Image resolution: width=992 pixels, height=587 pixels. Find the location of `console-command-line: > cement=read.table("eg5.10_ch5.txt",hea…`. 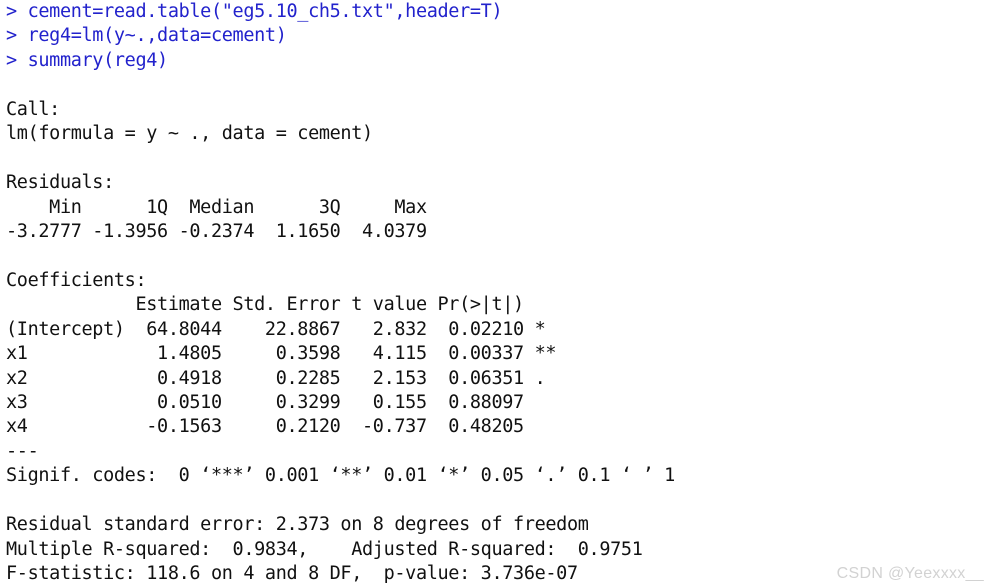

console-command-line: > cement=read.table("eg5.10_ch5.txt",hea… is located at coordinates (254, 11).